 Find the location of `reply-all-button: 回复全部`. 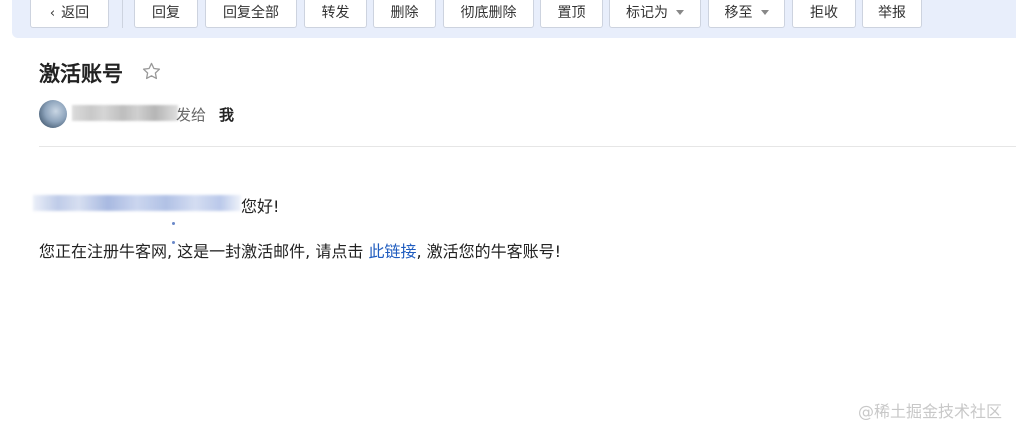

reply-all-button: 回复全部 is located at coordinates (251, 14).